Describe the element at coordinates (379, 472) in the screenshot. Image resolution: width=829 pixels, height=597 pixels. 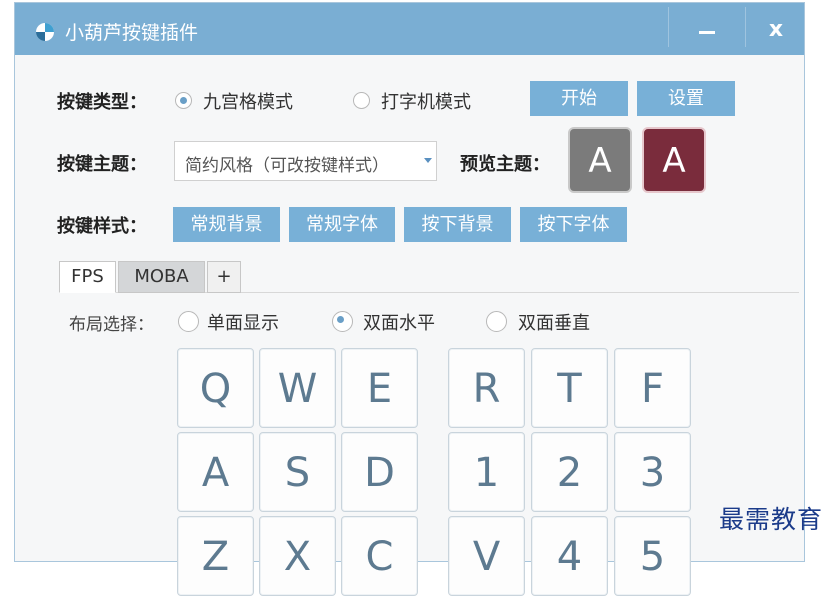
I see `key-d: D` at that location.